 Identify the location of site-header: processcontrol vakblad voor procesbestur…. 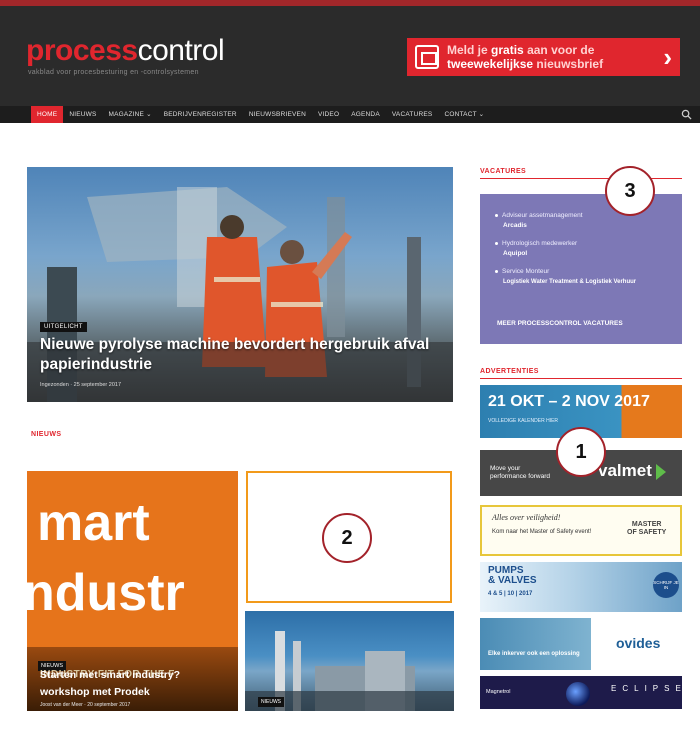
(350, 53).